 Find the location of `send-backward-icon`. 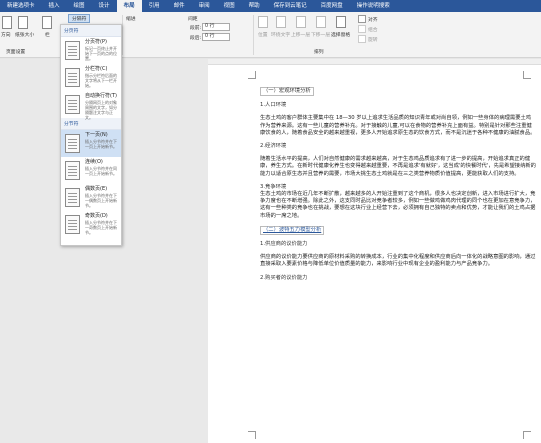

send-backward-icon is located at coordinates (321, 22).